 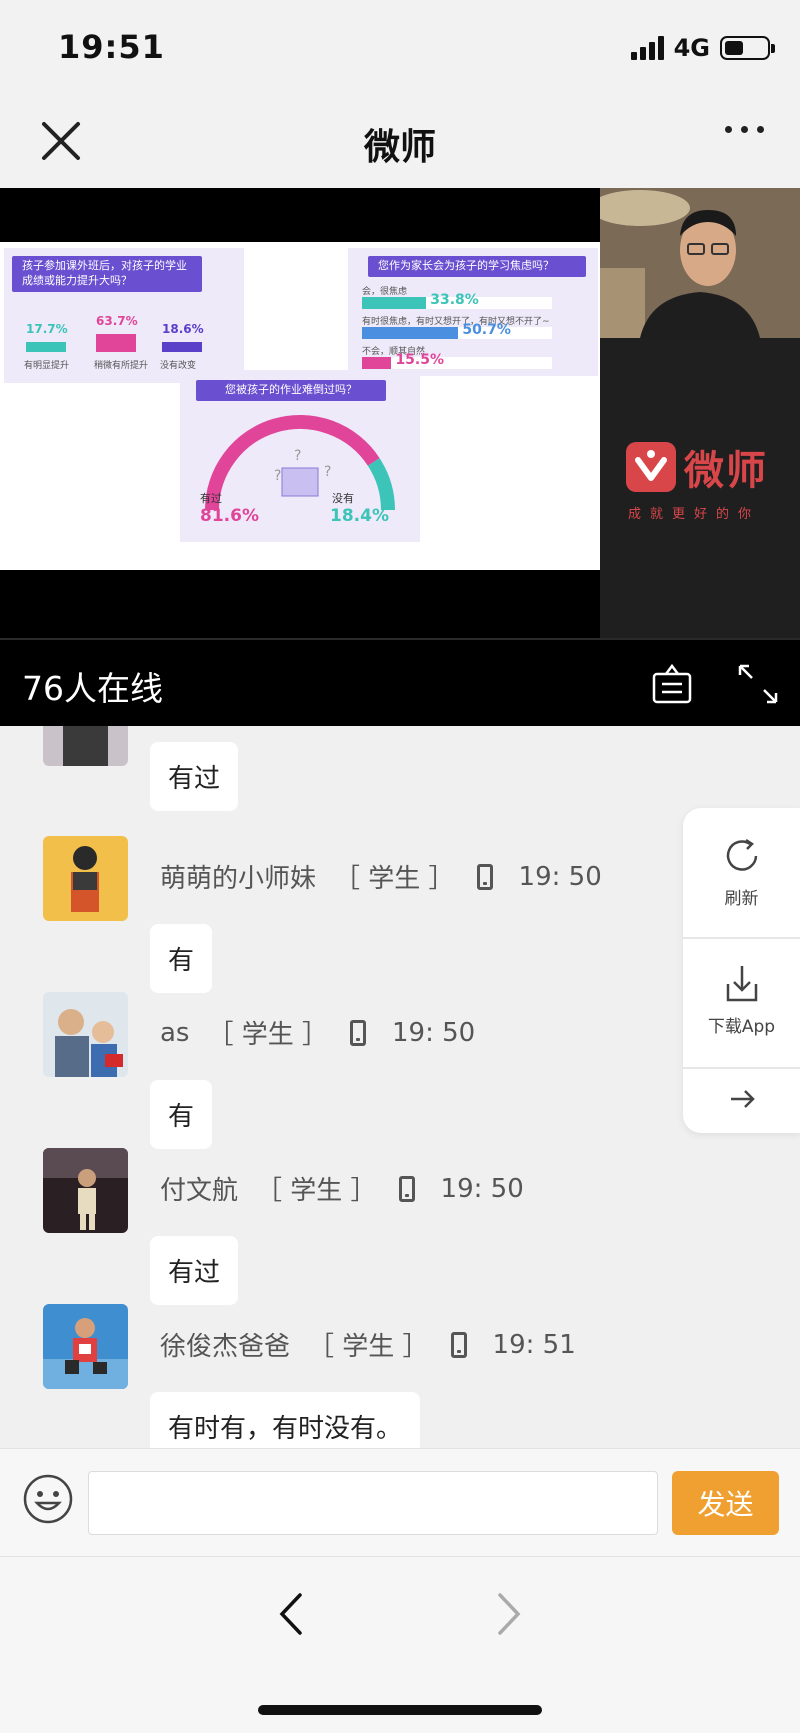 What do you see at coordinates (238, 879) in the screenshot?
I see `sender-name: 萌萌的小师妹` at bounding box center [238, 879].